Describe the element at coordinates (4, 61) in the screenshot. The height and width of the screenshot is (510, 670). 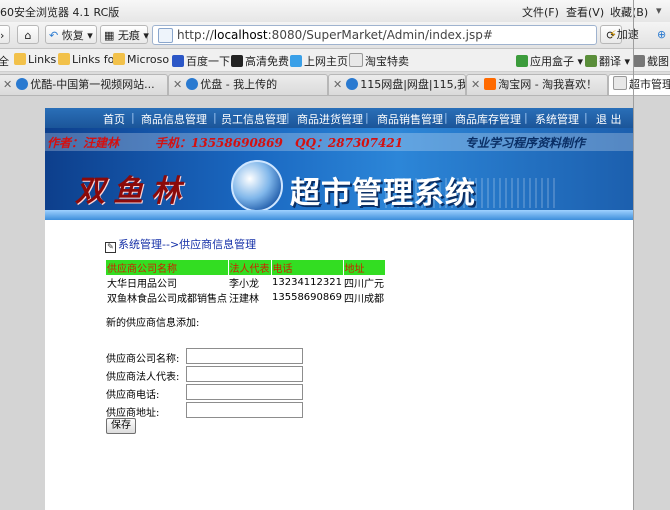
I see `bookmark-all: 全` at that location.